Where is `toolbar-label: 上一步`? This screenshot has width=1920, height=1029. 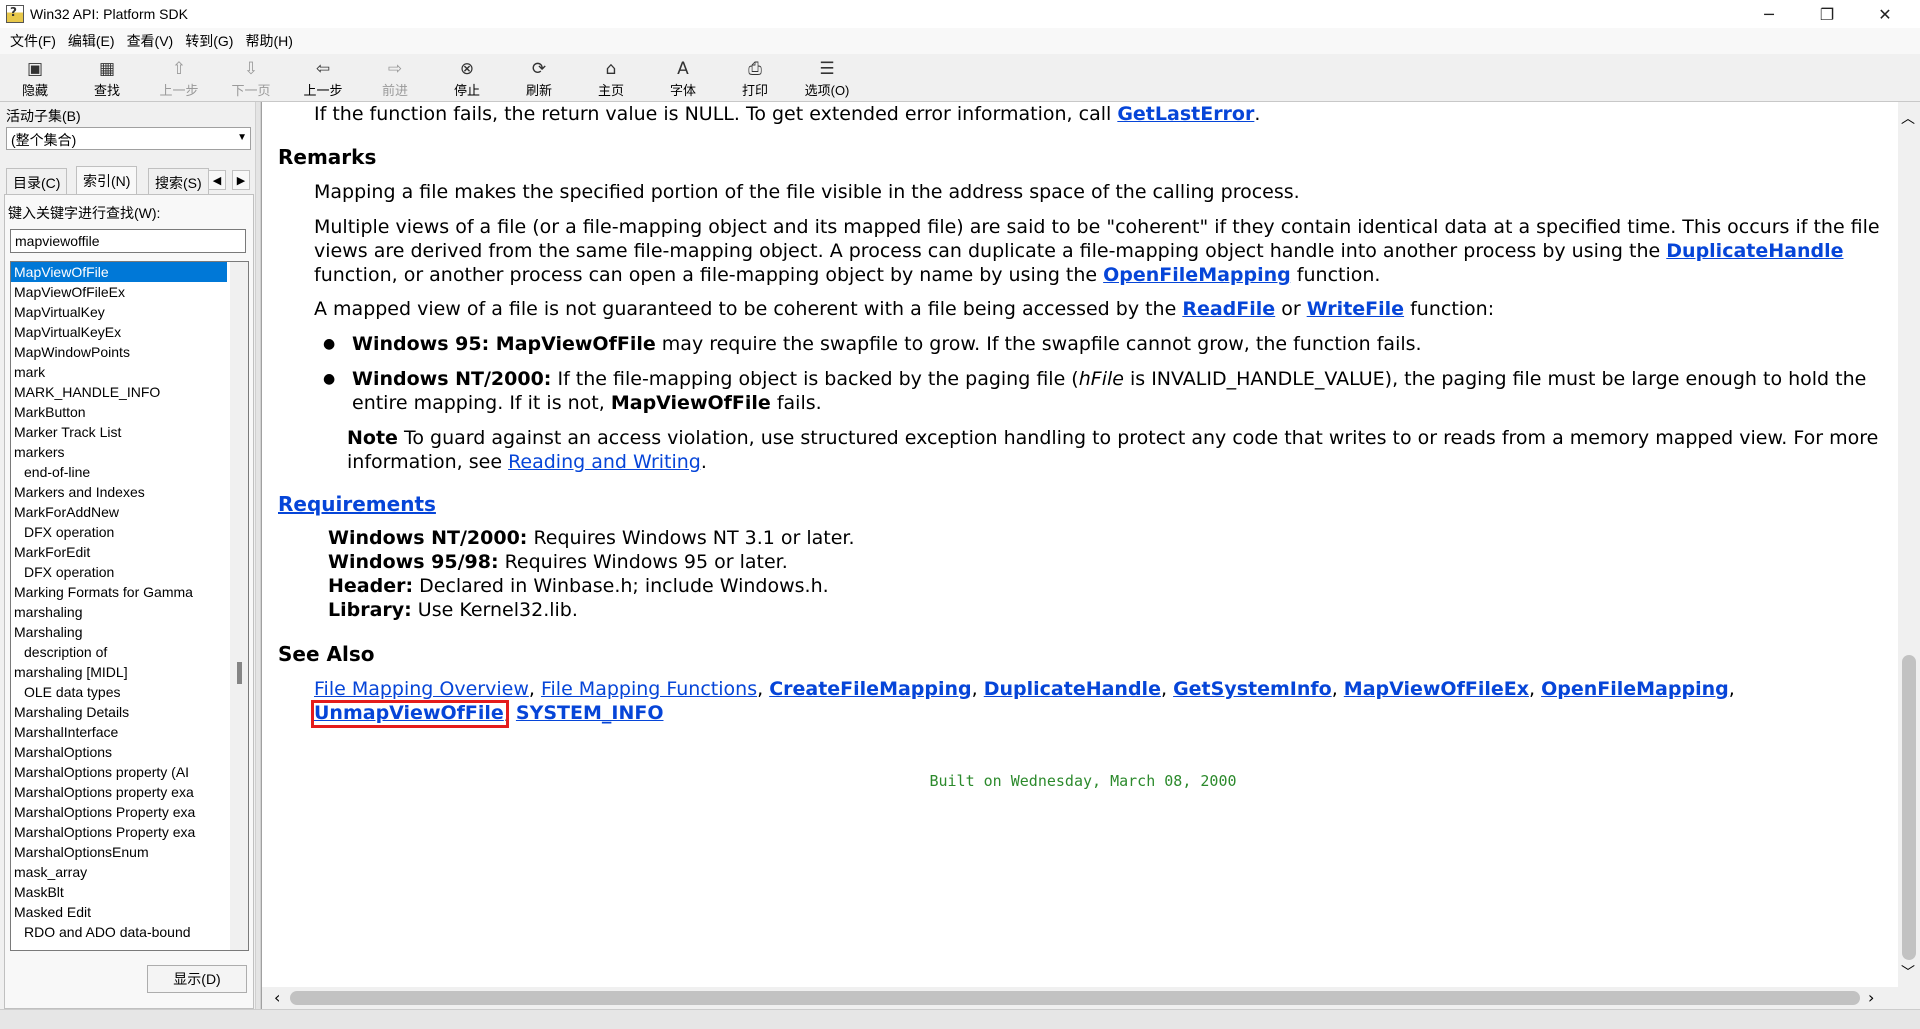
toolbar-label: 上一步 is located at coordinates (323, 90).